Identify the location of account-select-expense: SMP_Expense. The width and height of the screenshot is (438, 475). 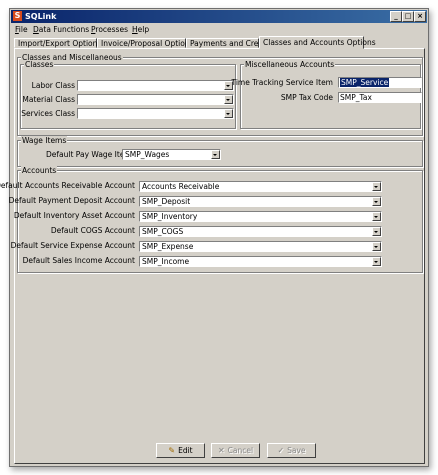
(260, 246).